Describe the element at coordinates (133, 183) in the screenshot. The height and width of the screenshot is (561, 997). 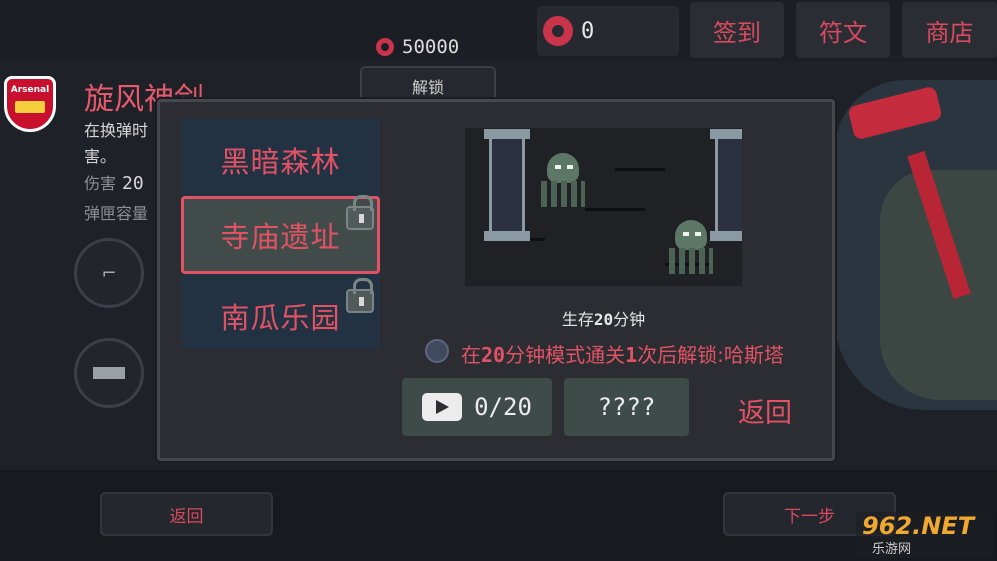
I see `damage-value: 20` at that location.